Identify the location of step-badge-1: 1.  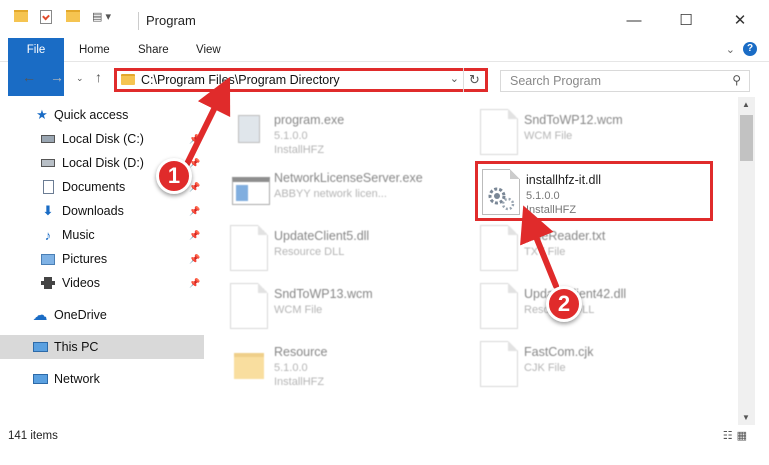
(174, 176).